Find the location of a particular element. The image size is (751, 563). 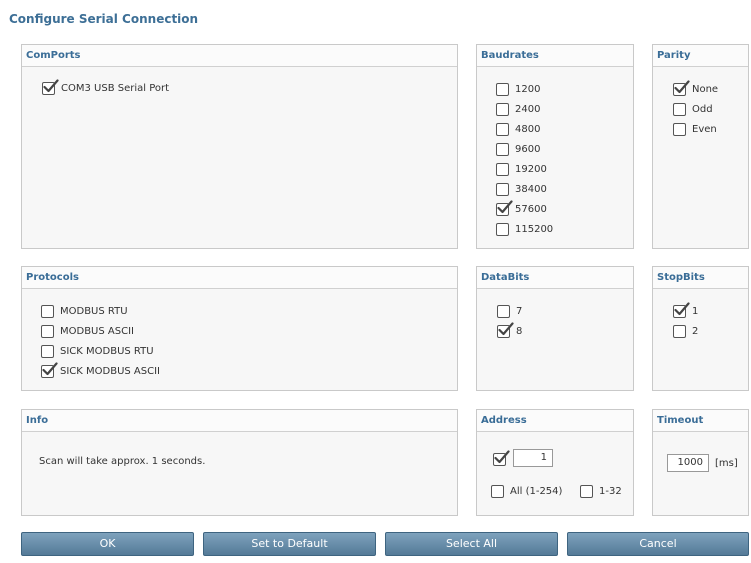

checkbox-label: All (1-254) is located at coordinates (536, 491).